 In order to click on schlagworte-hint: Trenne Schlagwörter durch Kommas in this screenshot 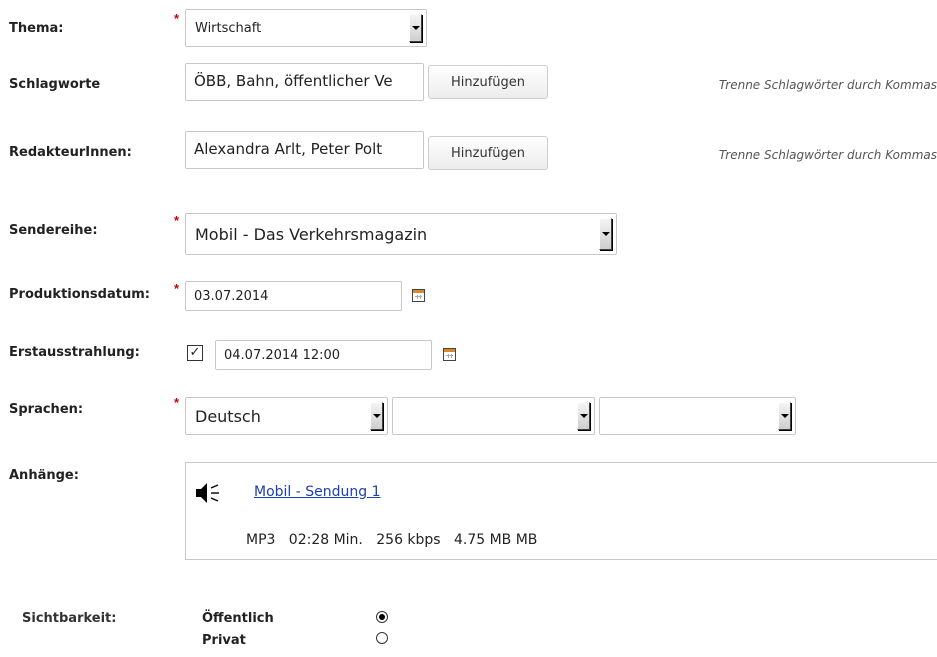, I will do `click(827, 85)`.